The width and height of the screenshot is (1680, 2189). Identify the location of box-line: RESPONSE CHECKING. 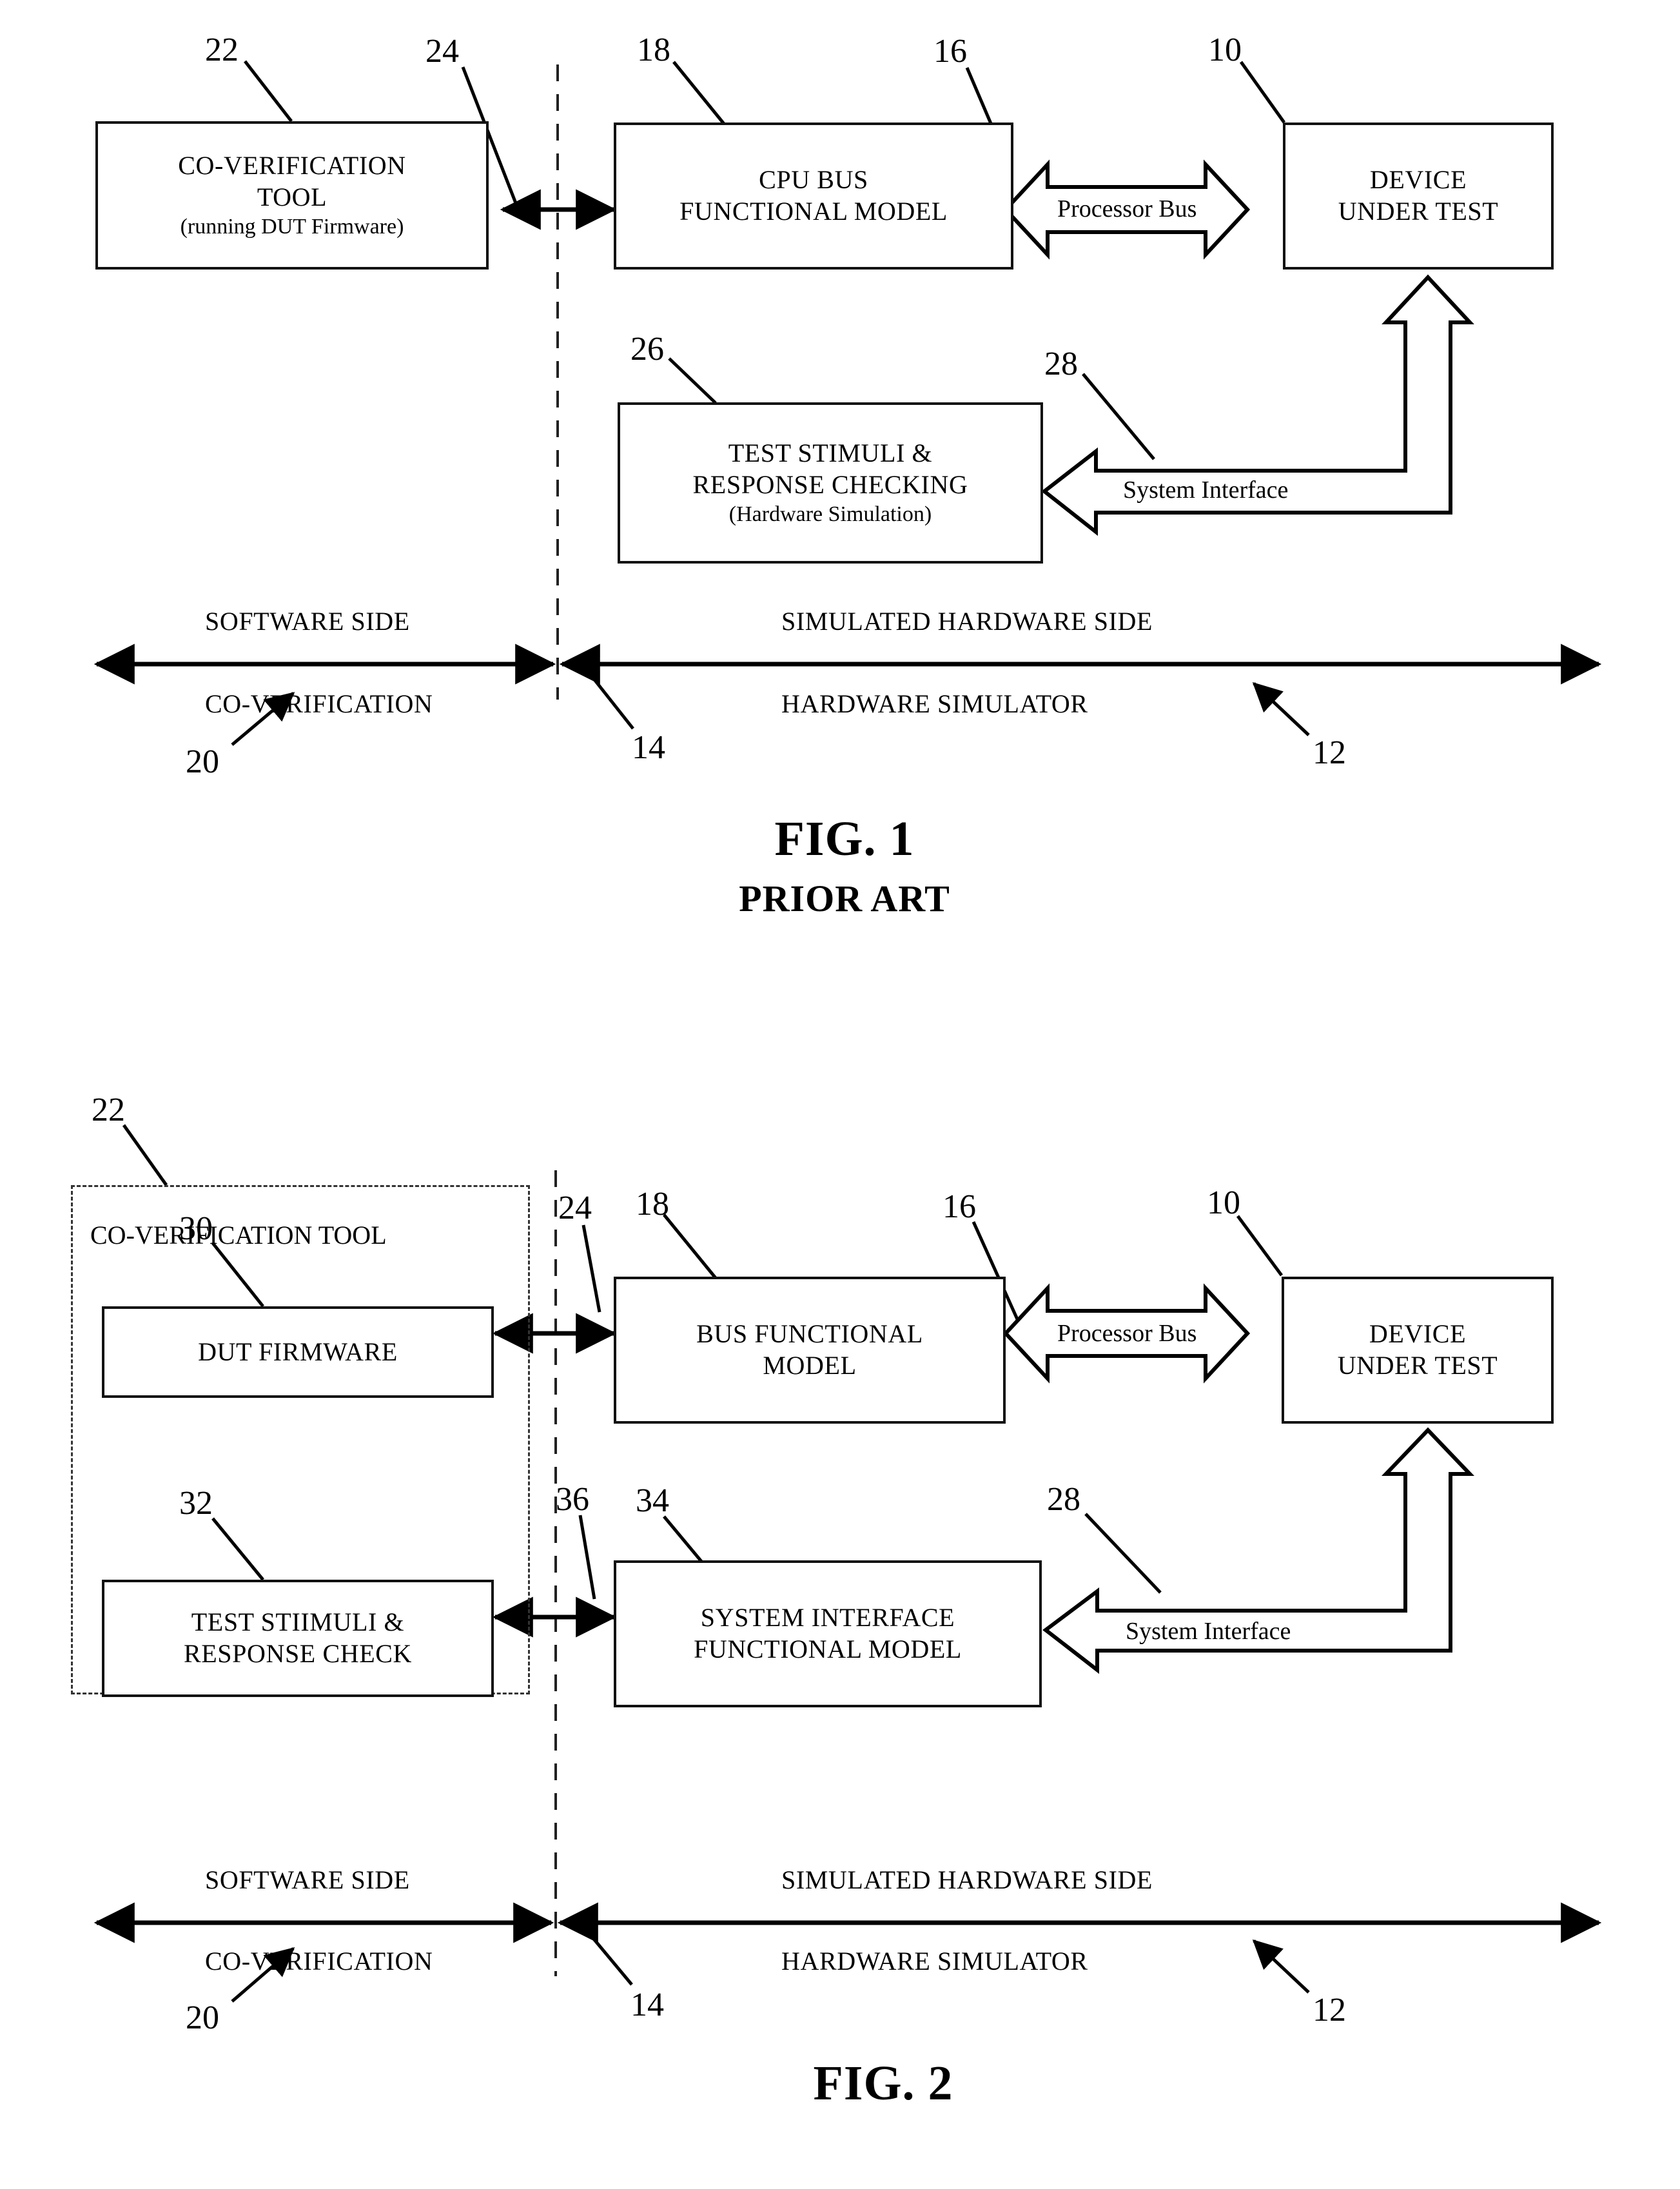
(830, 485).